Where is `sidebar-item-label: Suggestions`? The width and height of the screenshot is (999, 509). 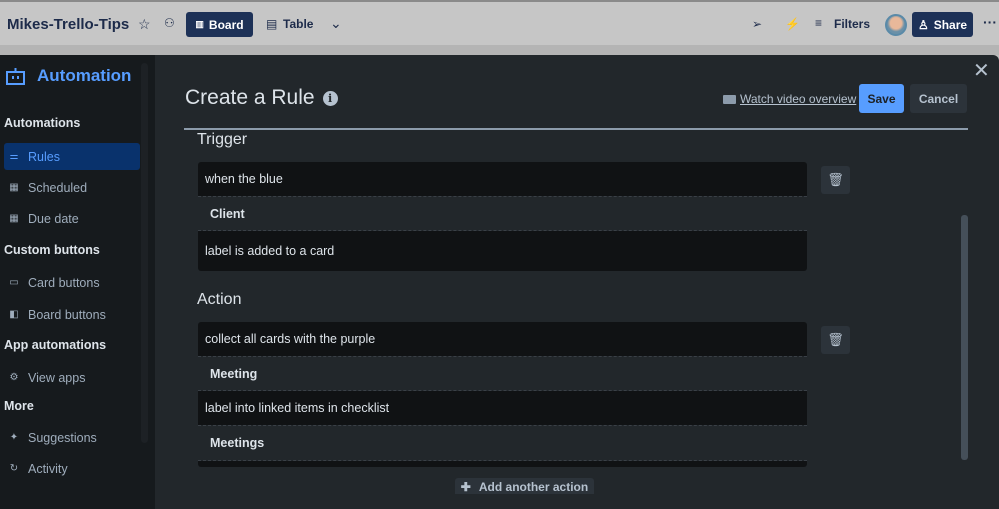
sidebar-item-label: Suggestions is located at coordinates (62, 437).